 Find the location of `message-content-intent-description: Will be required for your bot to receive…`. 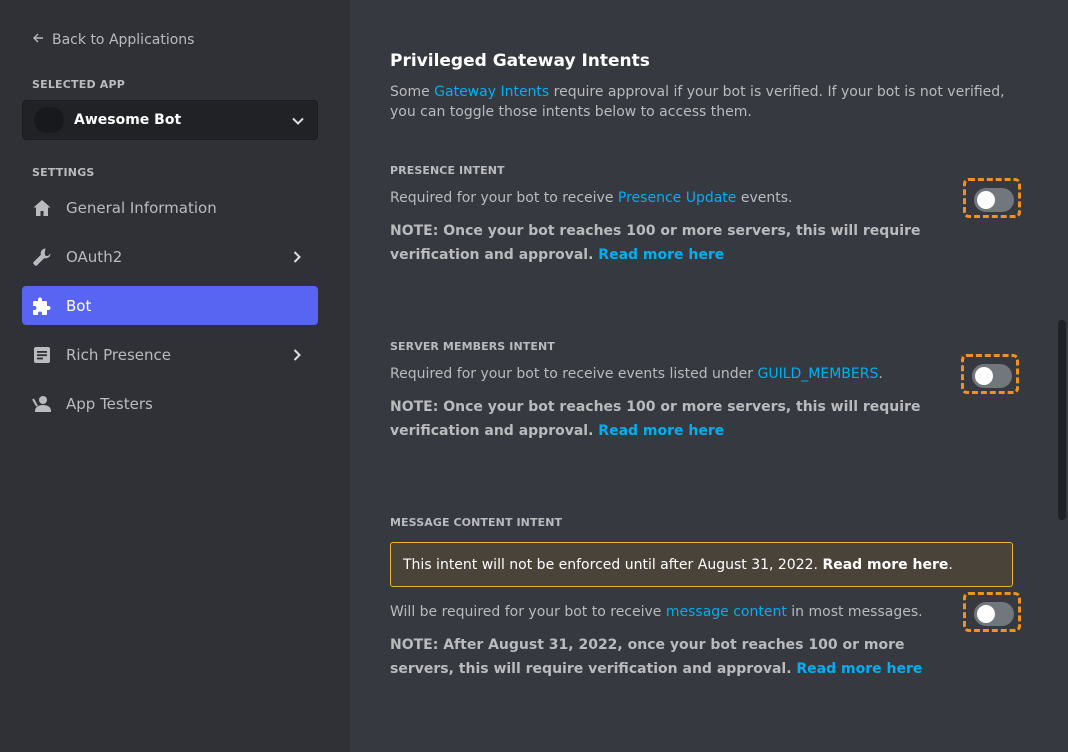

message-content-intent-description: Will be required for your bot to receive… is located at coordinates (670, 612).